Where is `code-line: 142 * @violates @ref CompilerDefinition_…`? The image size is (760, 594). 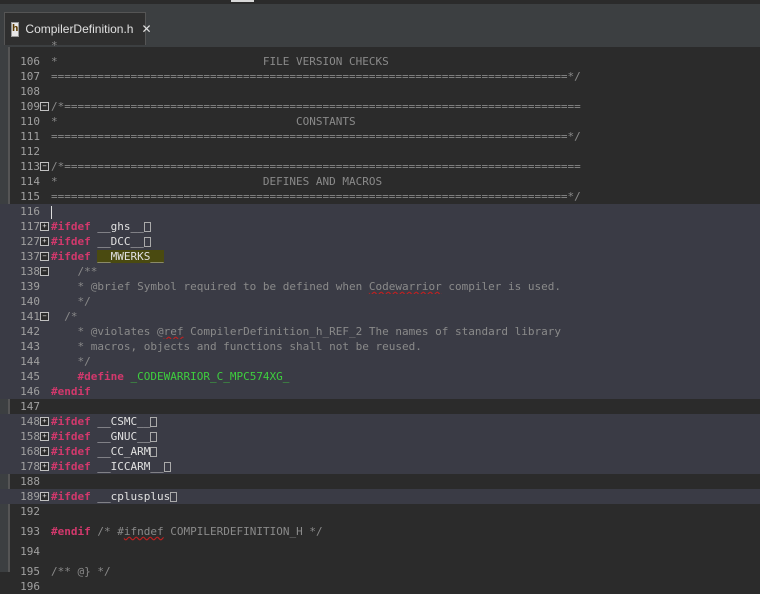 code-line: 142 * @violates @ref CompilerDefinition_… is located at coordinates (380, 331).